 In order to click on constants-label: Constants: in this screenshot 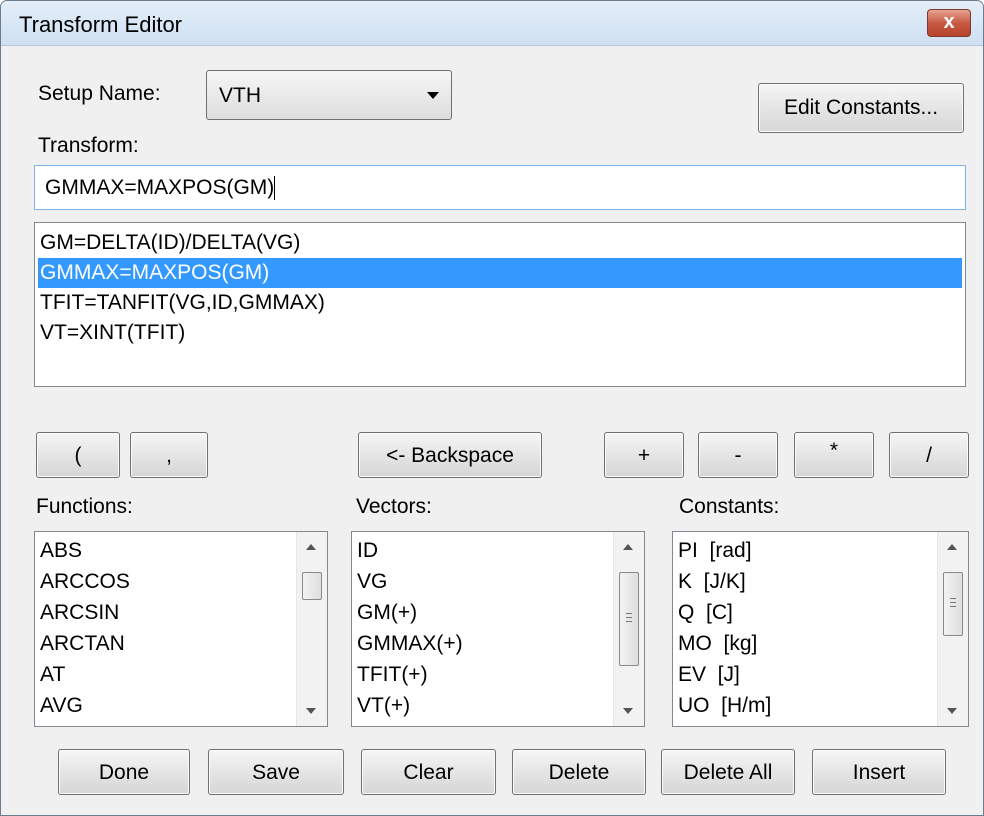, I will do `click(729, 506)`.